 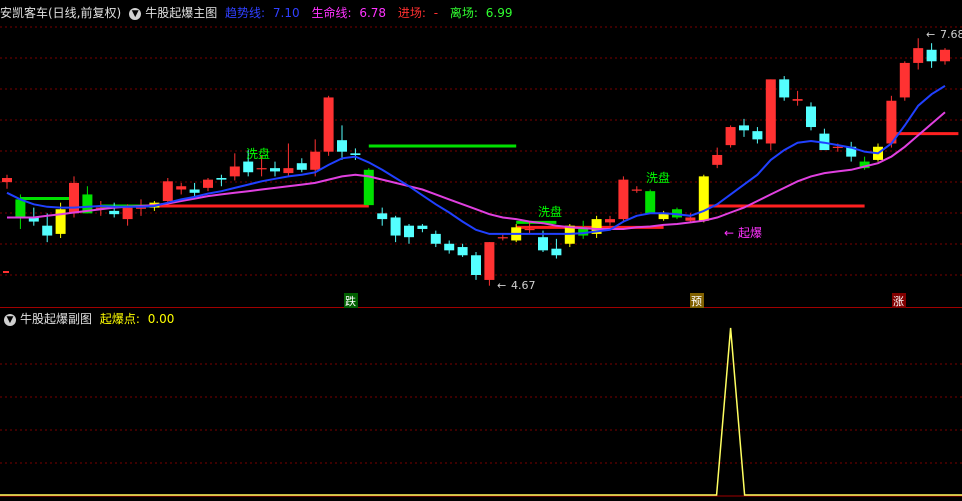 What do you see at coordinates (258, 153) in the screenshot?
I see `wash-label-1: 洗盘` at bounding box center [258, 153].